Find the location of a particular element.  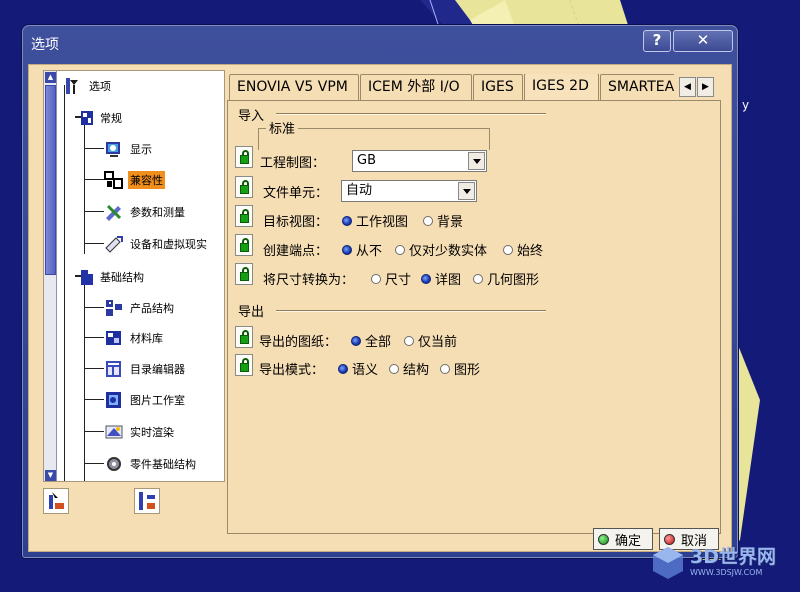

infrastructure-icon is located at coordinates (84, 277).